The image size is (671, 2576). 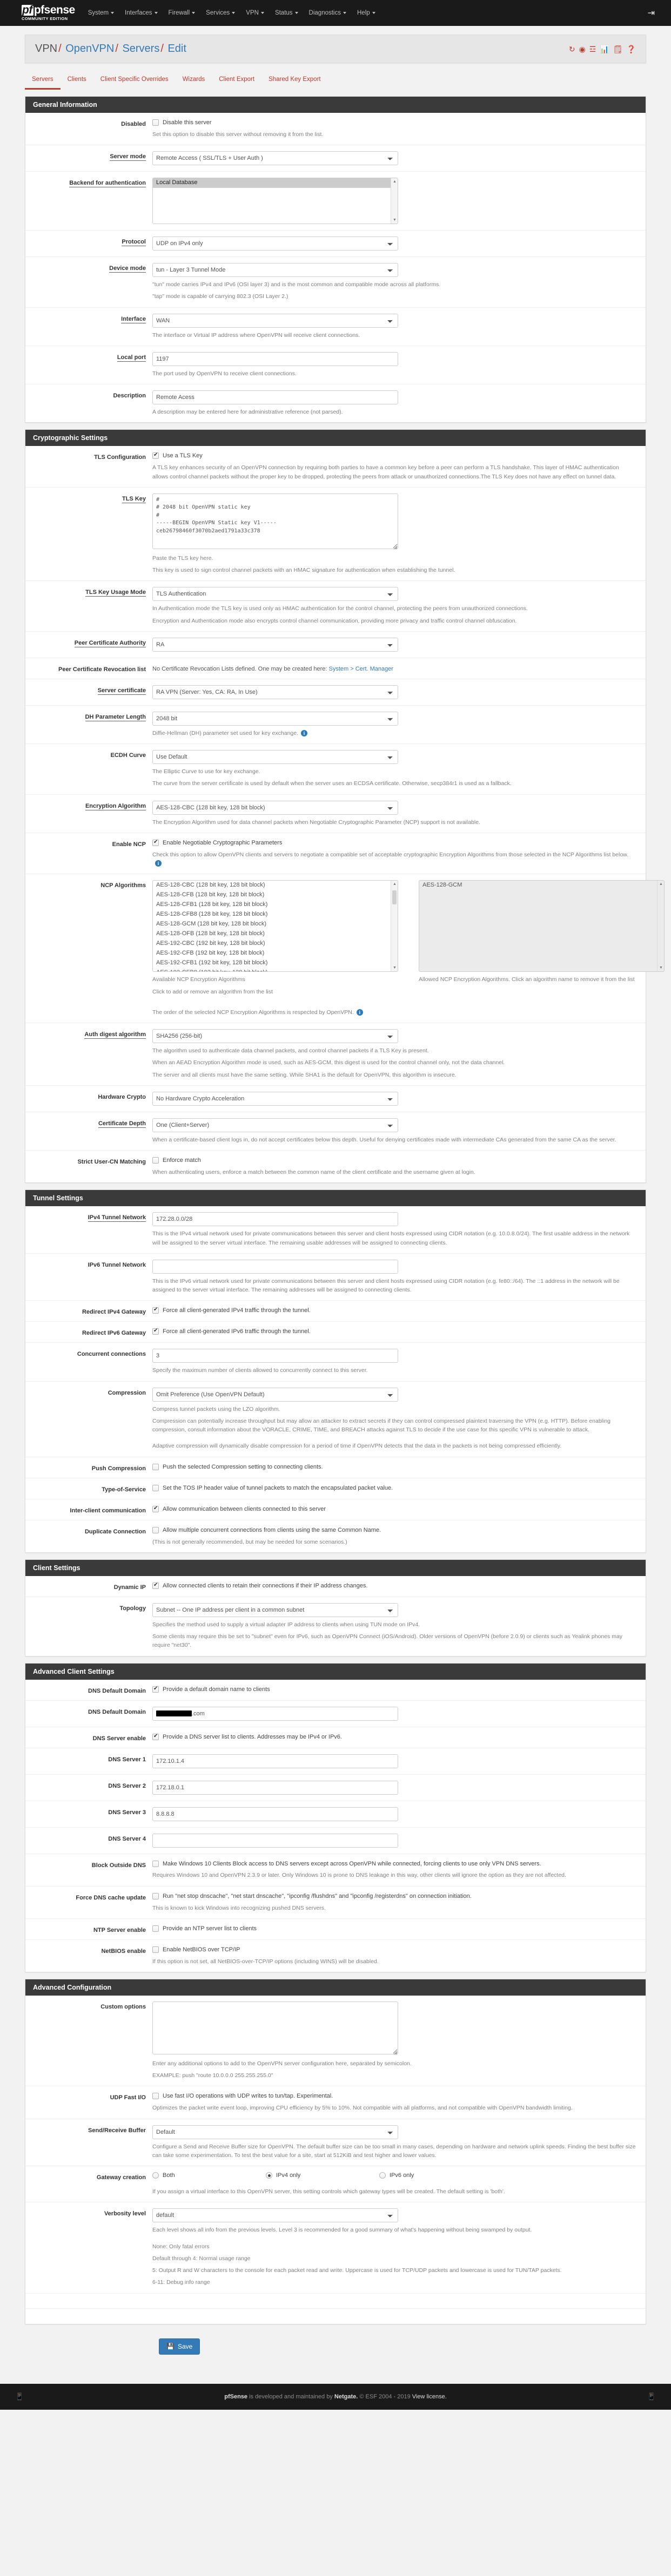 What do you see at coordinates (394, 897) in the screenshot?
I see `scroll-thumb` at bounding box center [394, 897].